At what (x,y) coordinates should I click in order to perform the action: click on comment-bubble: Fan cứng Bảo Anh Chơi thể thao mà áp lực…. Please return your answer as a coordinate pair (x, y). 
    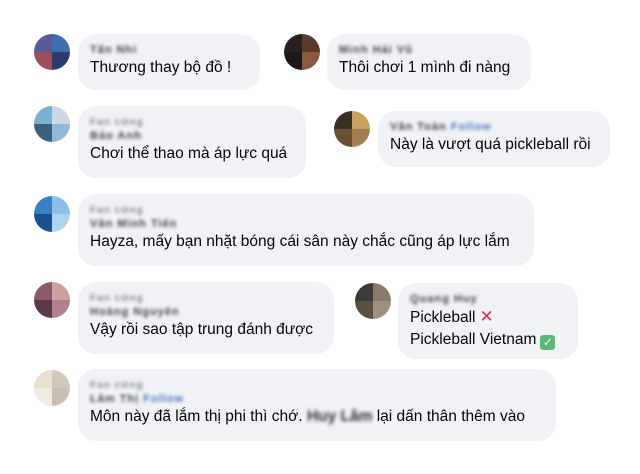
    Looking at the image, I should click on (192, 142).